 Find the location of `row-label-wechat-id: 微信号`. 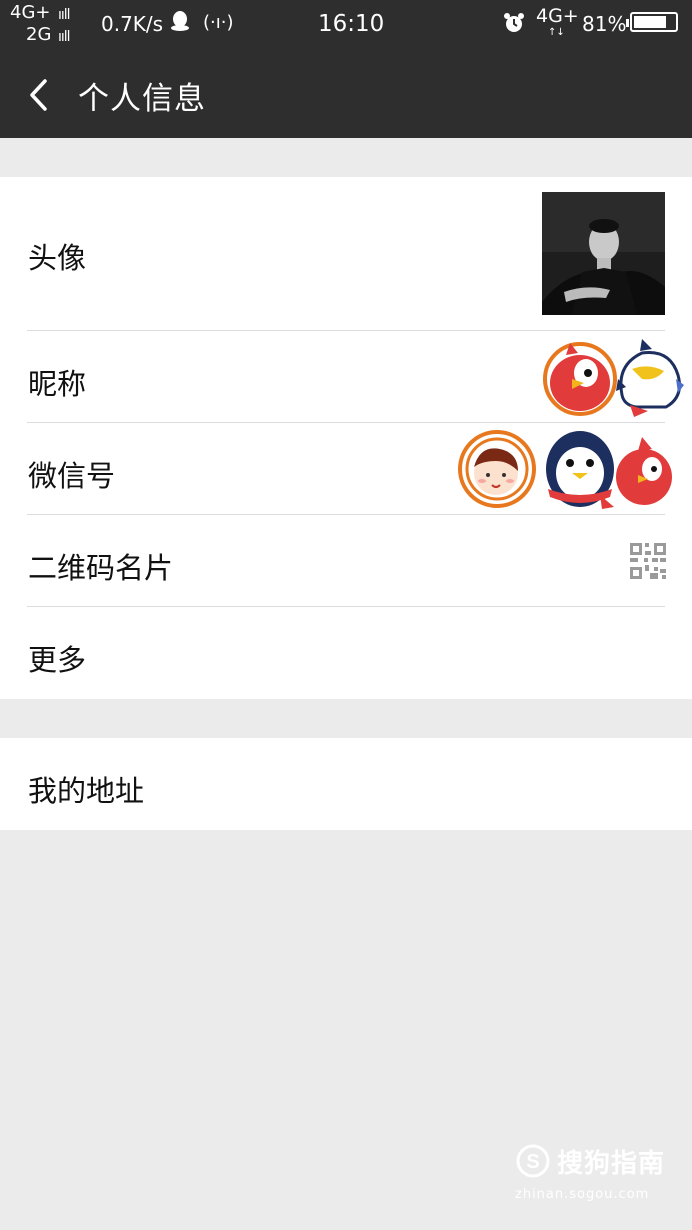

row-label-wechat-id: 微信号 is located at coordinates (72, 476).